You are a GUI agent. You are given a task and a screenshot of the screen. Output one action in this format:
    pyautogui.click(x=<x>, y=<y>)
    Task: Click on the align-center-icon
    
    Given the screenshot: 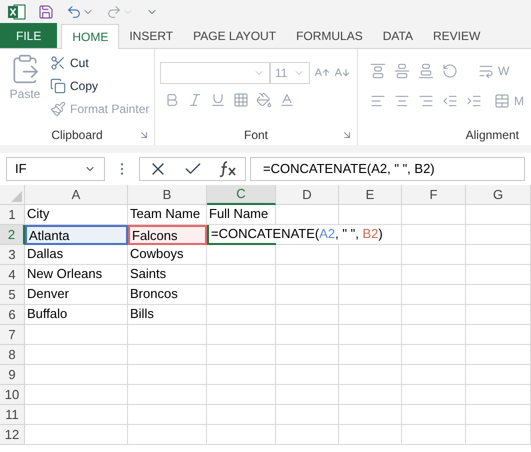 What is the action you would take?
    pyautogui.click(x=402, y=101)
    